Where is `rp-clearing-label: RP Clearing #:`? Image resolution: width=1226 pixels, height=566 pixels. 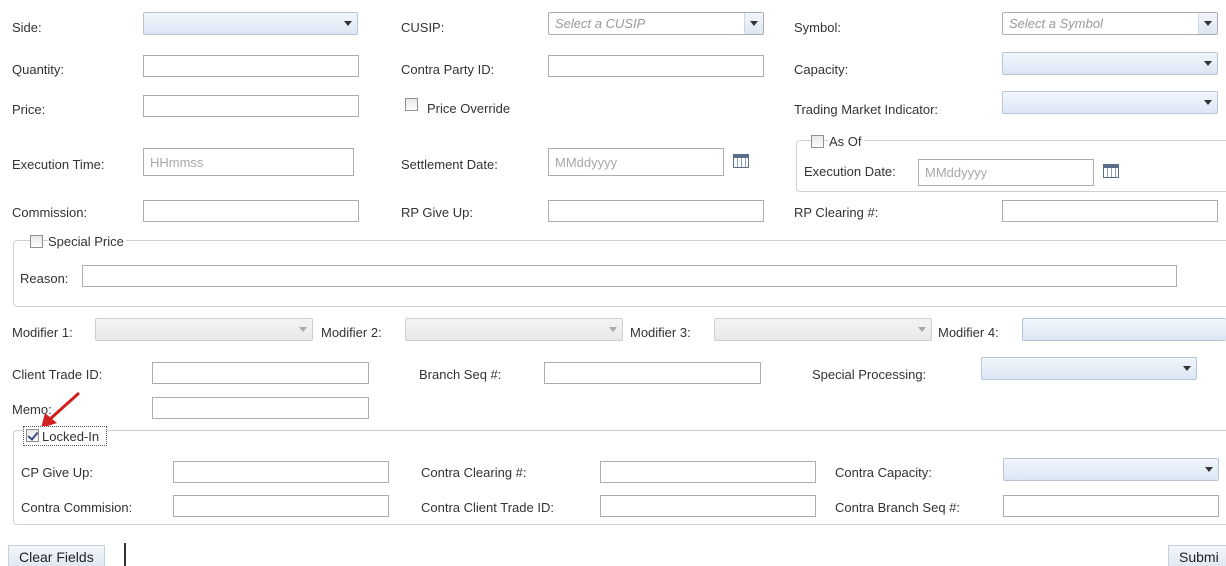 rp-clearing-label: RP Clearing #: is located at coordinates (836, 212).